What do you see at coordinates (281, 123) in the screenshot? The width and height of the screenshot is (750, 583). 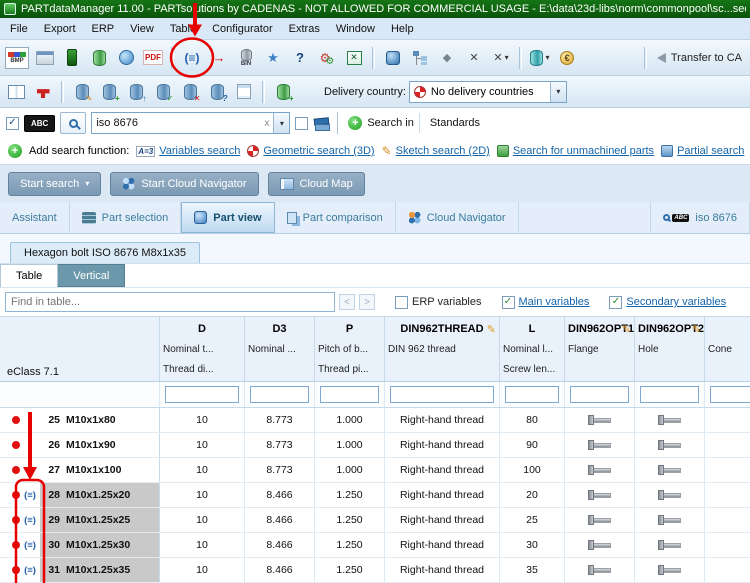 I see `search-history-dropdown: ▾` at bounding box center [281, 123].